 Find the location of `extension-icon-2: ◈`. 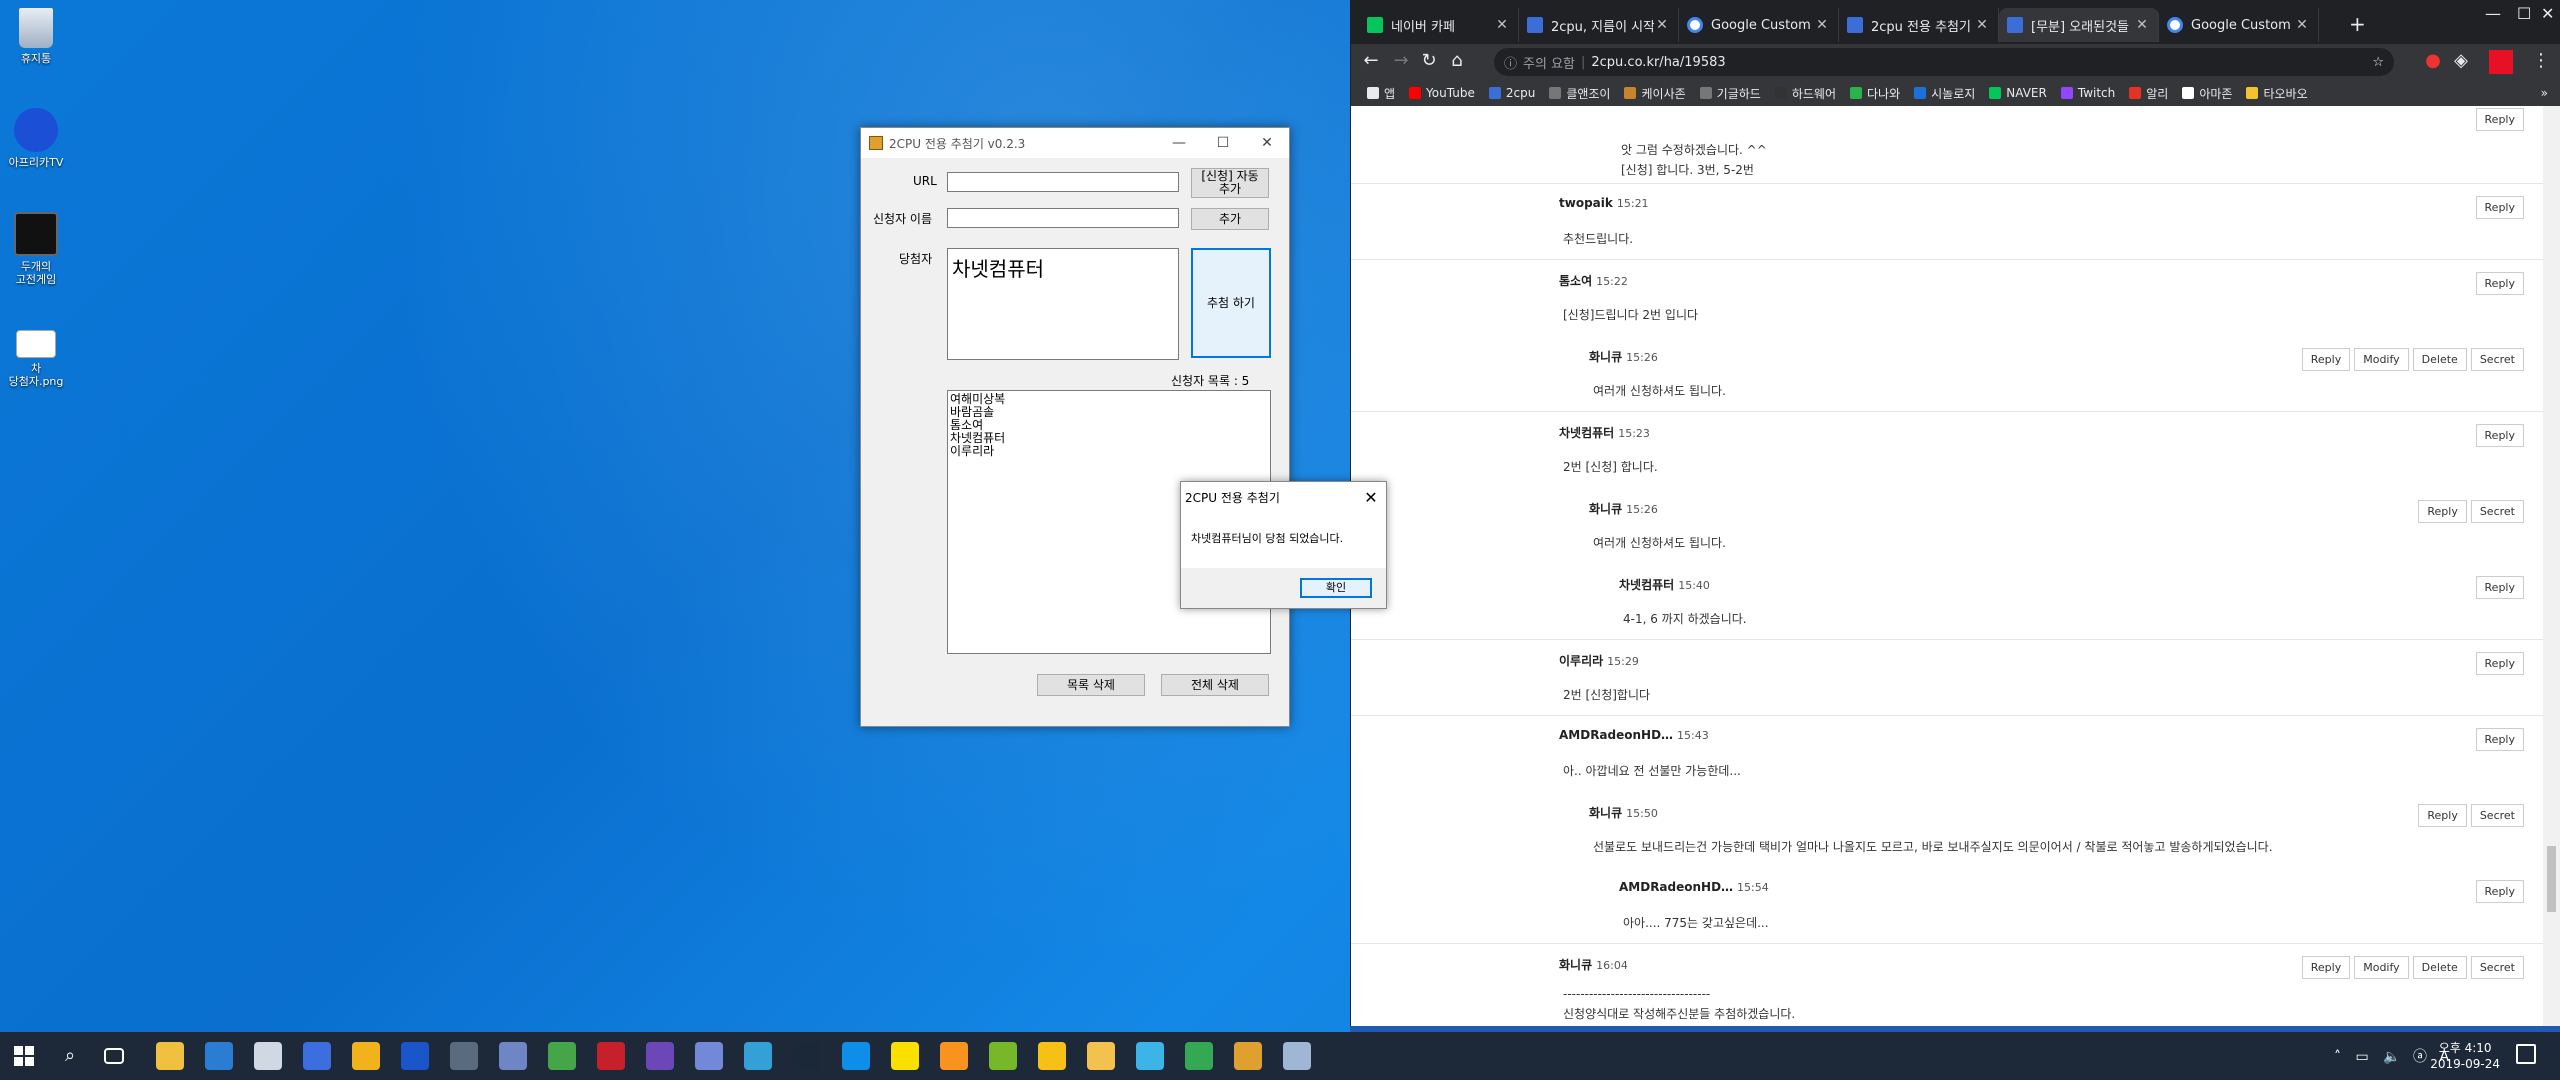

extension-icon-2: ◈ is located at coordinates (2461, 60).